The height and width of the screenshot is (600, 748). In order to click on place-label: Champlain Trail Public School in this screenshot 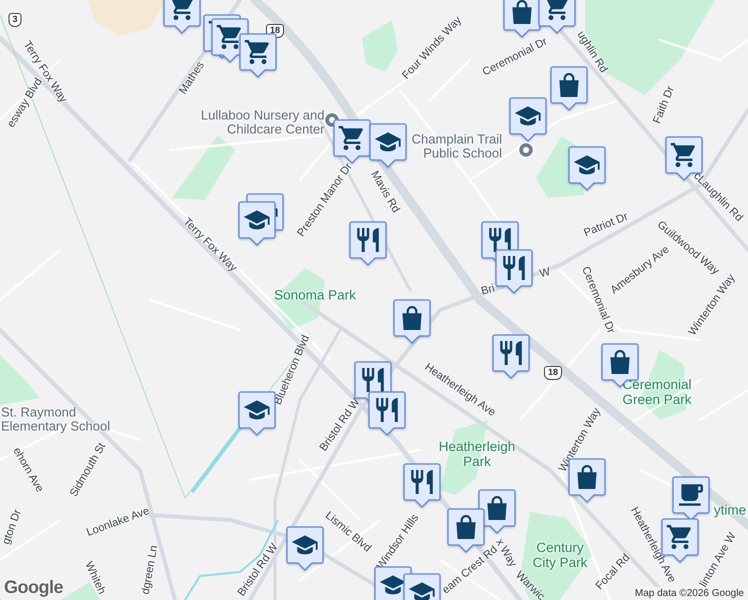, I will do `click(456, 147)`.